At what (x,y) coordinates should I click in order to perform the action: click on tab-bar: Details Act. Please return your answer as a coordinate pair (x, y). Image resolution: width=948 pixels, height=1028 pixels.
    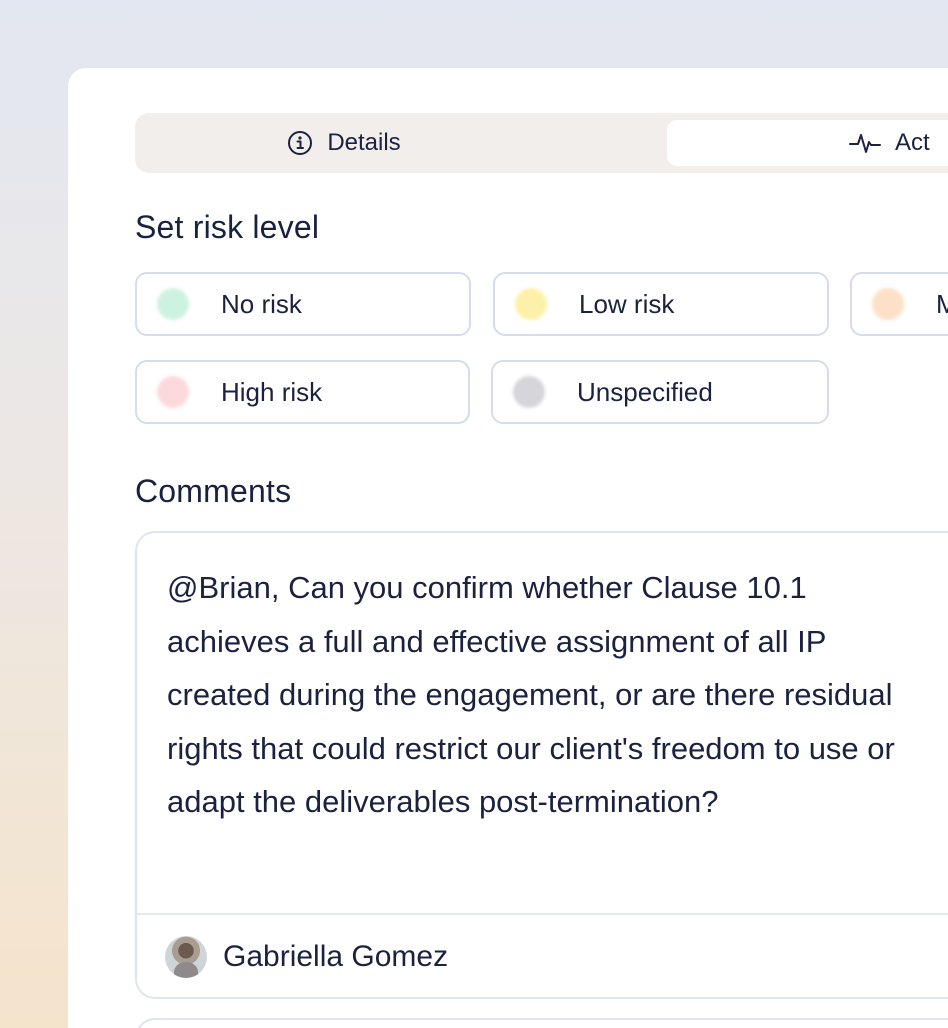
    Looking at the image, I should click on (541, 143).